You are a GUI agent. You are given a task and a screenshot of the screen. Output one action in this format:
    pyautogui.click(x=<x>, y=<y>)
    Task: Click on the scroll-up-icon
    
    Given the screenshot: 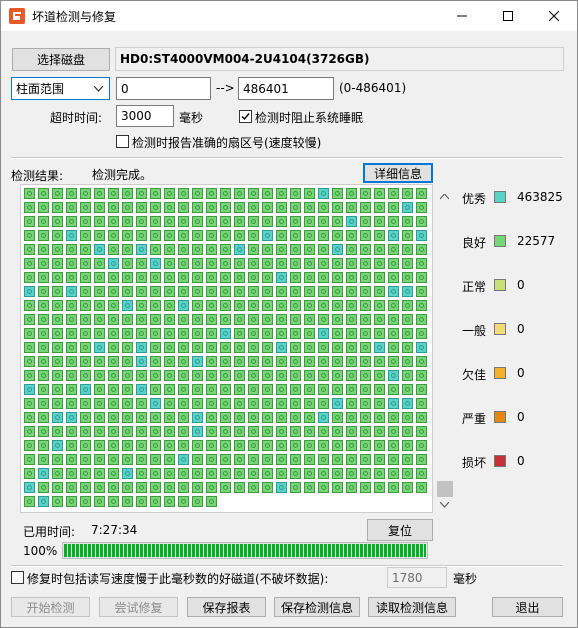 What is the action you would take?
    pyautogui.click(x=444, y=197)
    